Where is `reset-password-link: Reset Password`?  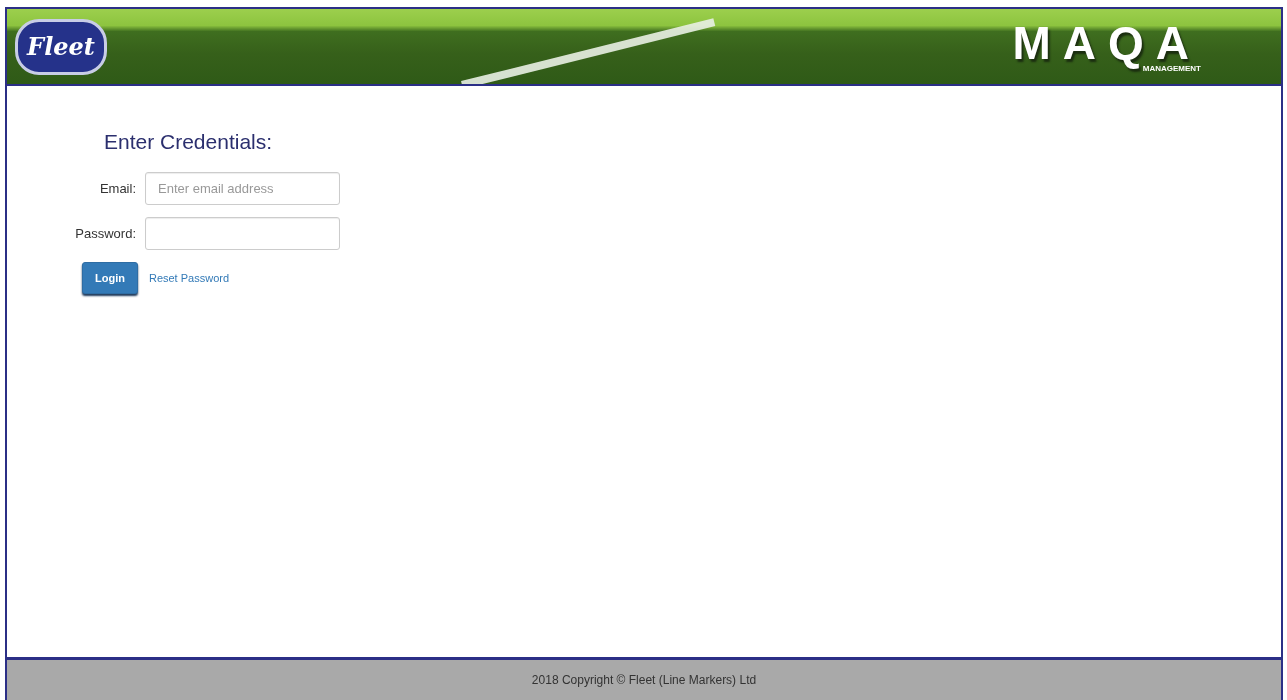
reset-password-link: Reset Password is located at coordinates (189, 278).